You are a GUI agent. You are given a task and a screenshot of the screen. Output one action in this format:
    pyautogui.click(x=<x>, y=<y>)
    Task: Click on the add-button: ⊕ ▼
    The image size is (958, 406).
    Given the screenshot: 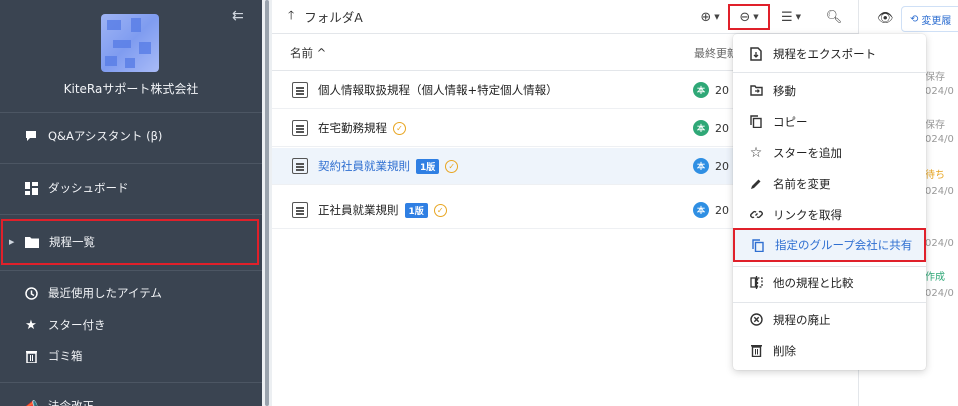 What is the action you would take?
    pyautogui.click(x=710, y=17)
    